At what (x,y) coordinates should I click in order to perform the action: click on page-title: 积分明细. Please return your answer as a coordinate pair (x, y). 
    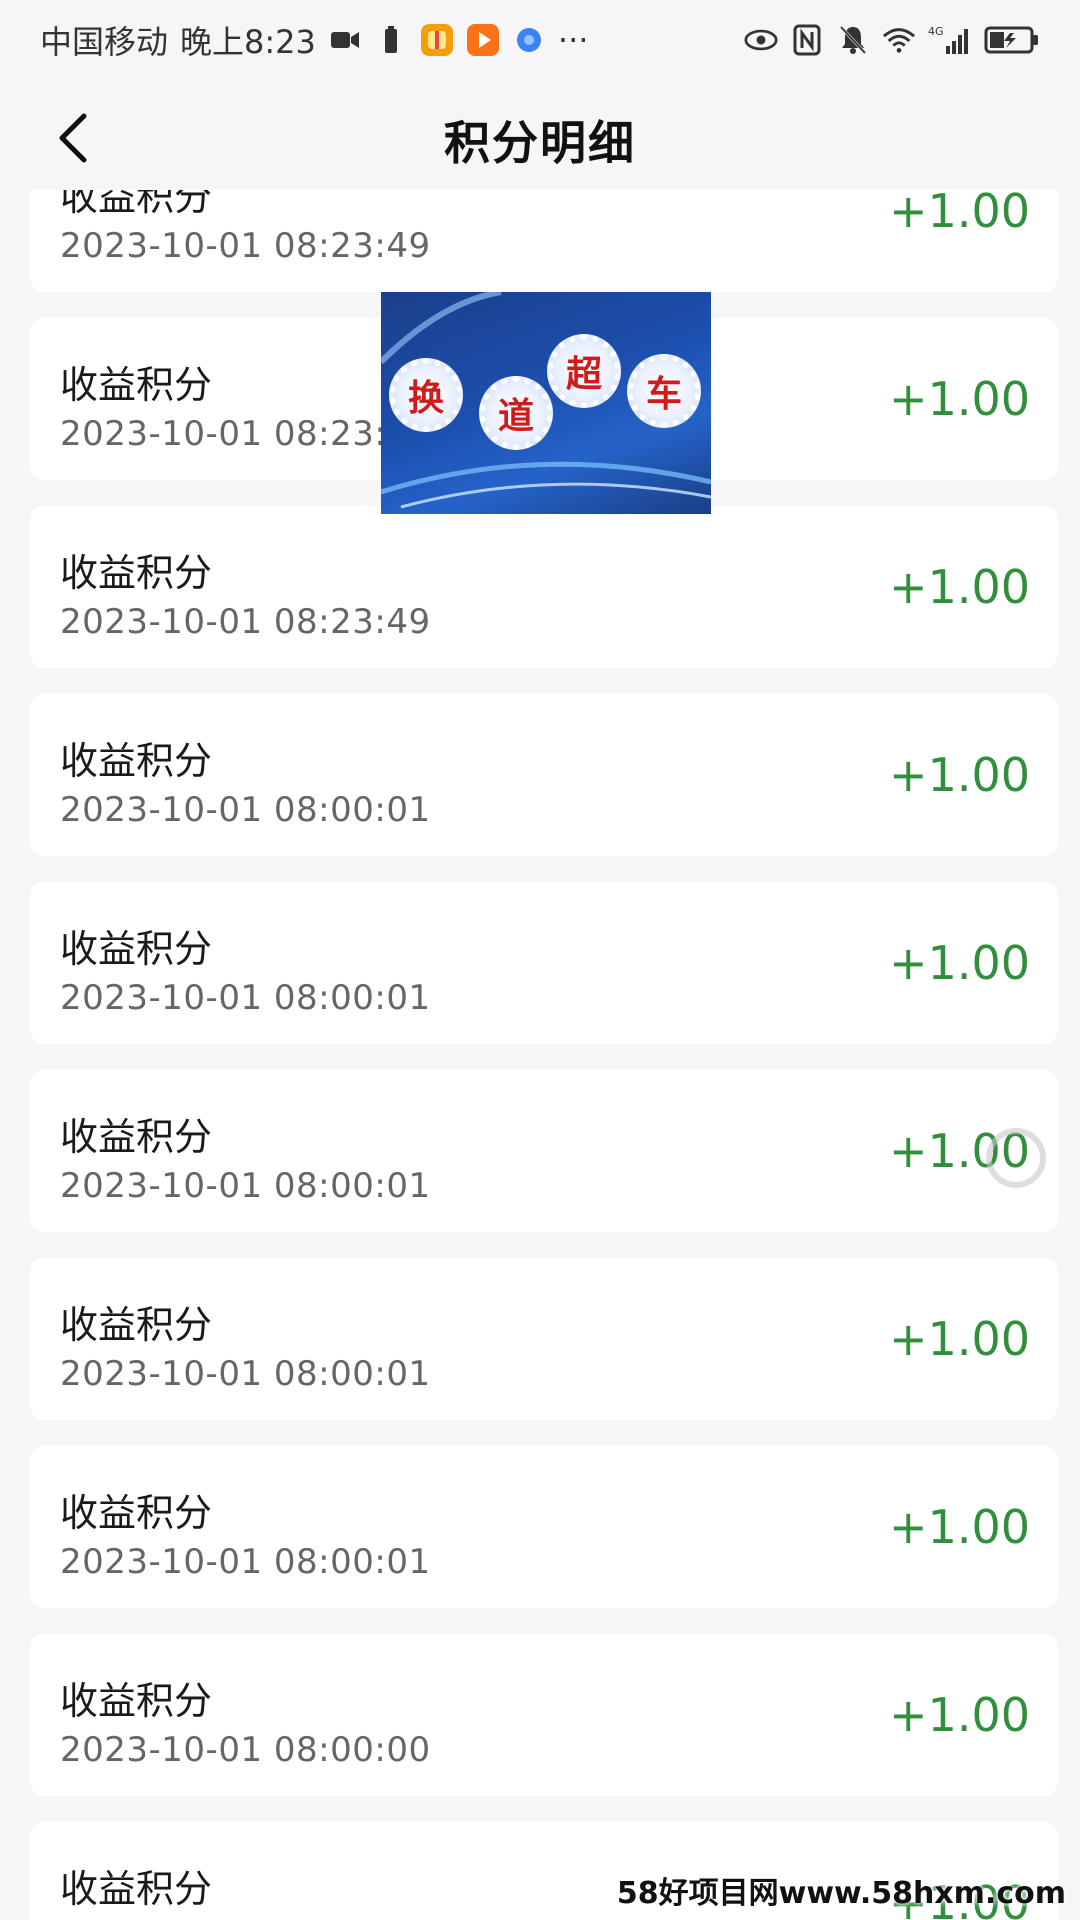
    Looking at the image, I should click on (540, 143).